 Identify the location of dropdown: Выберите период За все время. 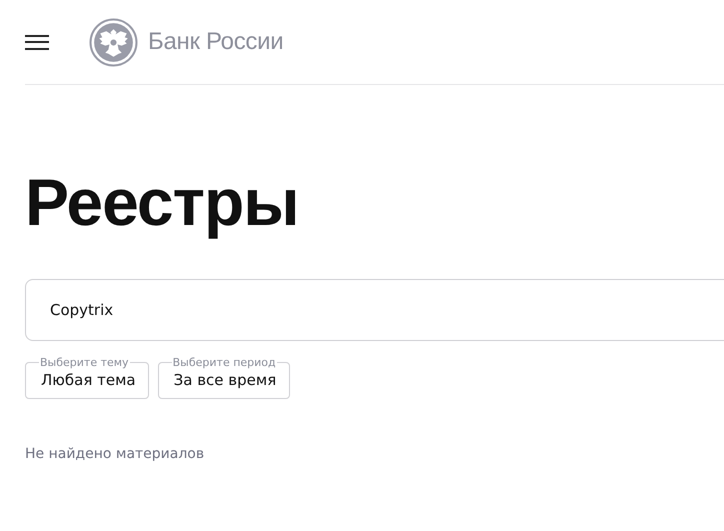
(224, 378).